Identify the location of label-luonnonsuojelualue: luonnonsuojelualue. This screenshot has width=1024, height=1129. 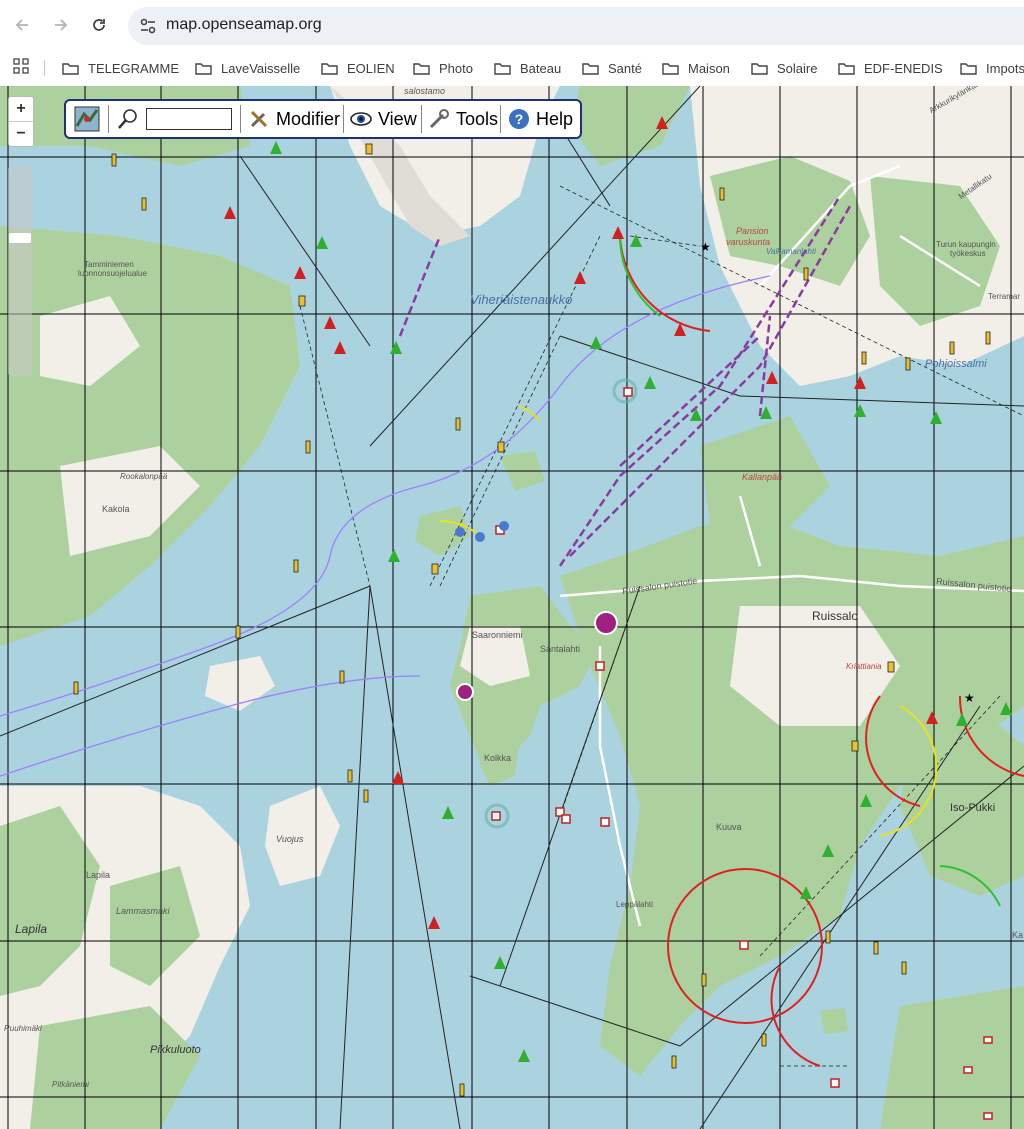
(112, 273).